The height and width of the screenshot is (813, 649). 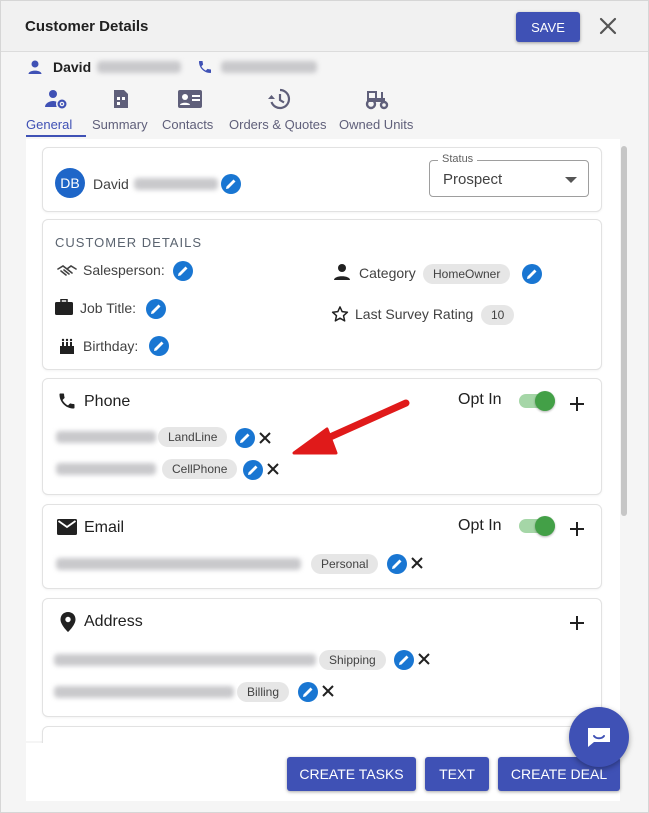 What do you see at coordinates (87, 26) in the screenshot?
I see `dialog-title: Customer Details` at bounding box center [87, 26].